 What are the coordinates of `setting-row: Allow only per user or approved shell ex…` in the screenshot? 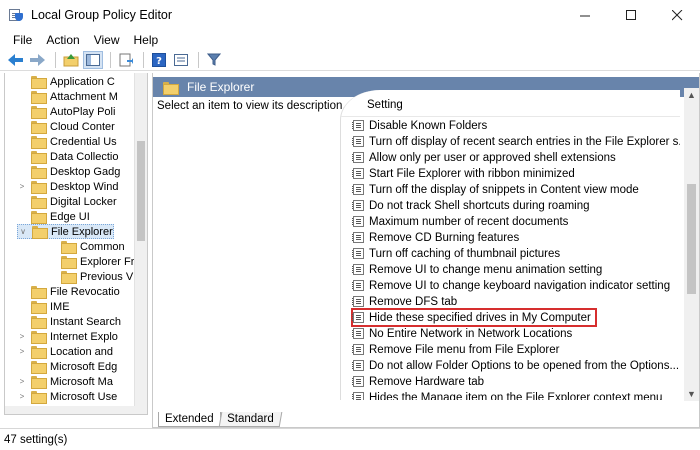 It's located at (484, 157).